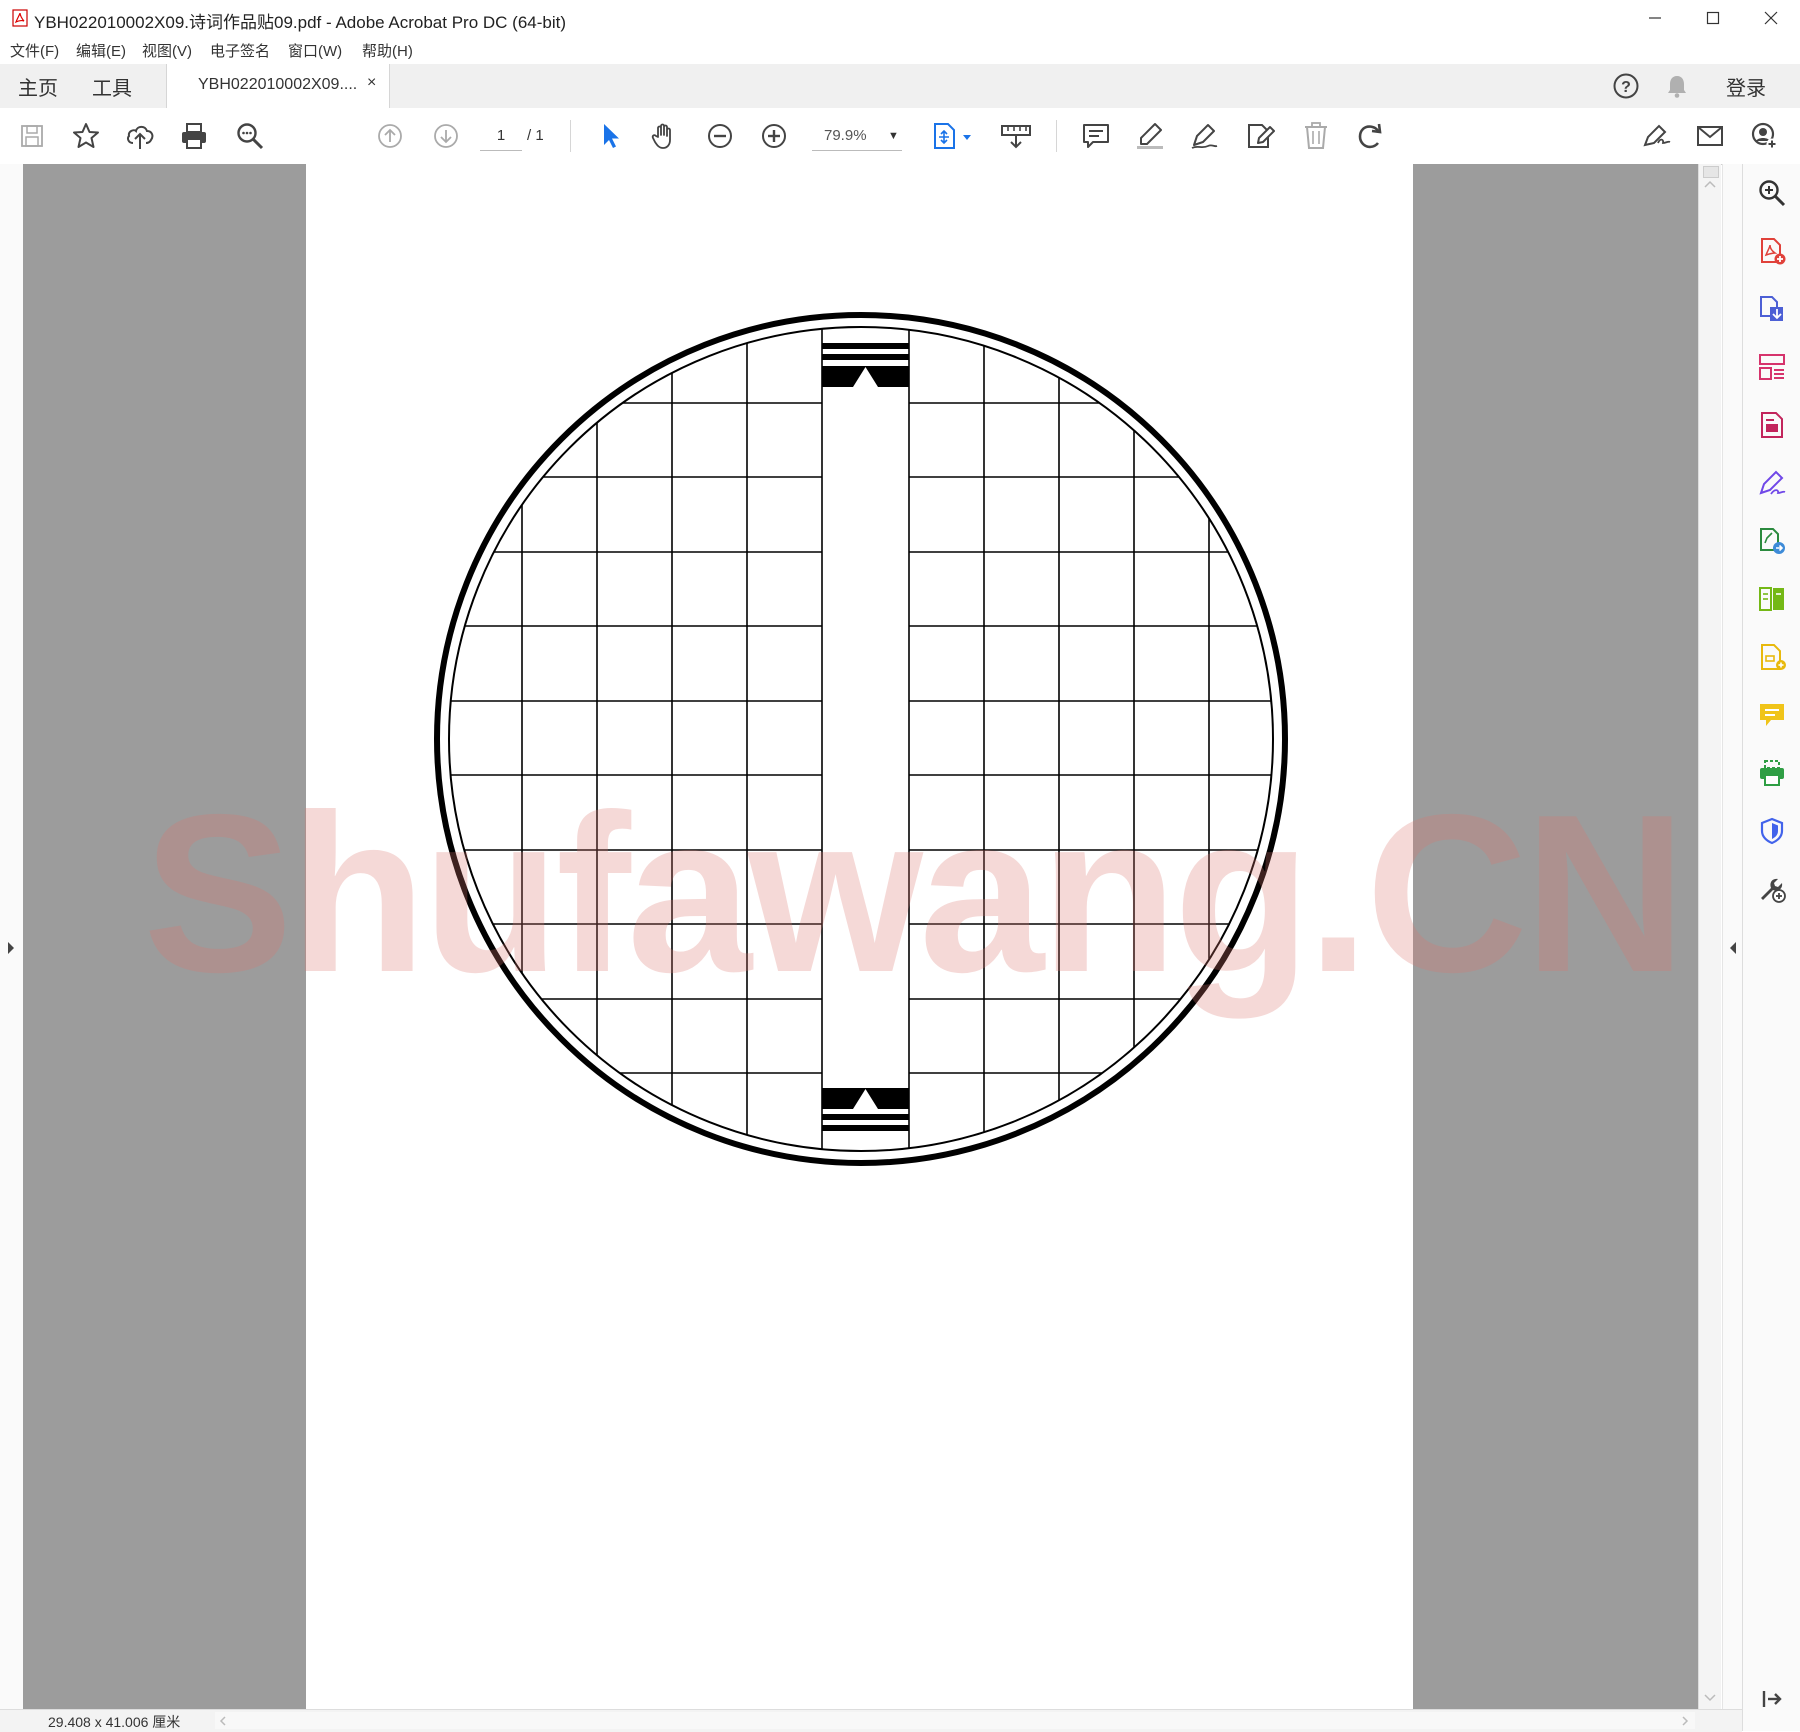 The height and width of the screenshot is (1732, 1800). I want to click on page-fit-button, so click(952, 136).